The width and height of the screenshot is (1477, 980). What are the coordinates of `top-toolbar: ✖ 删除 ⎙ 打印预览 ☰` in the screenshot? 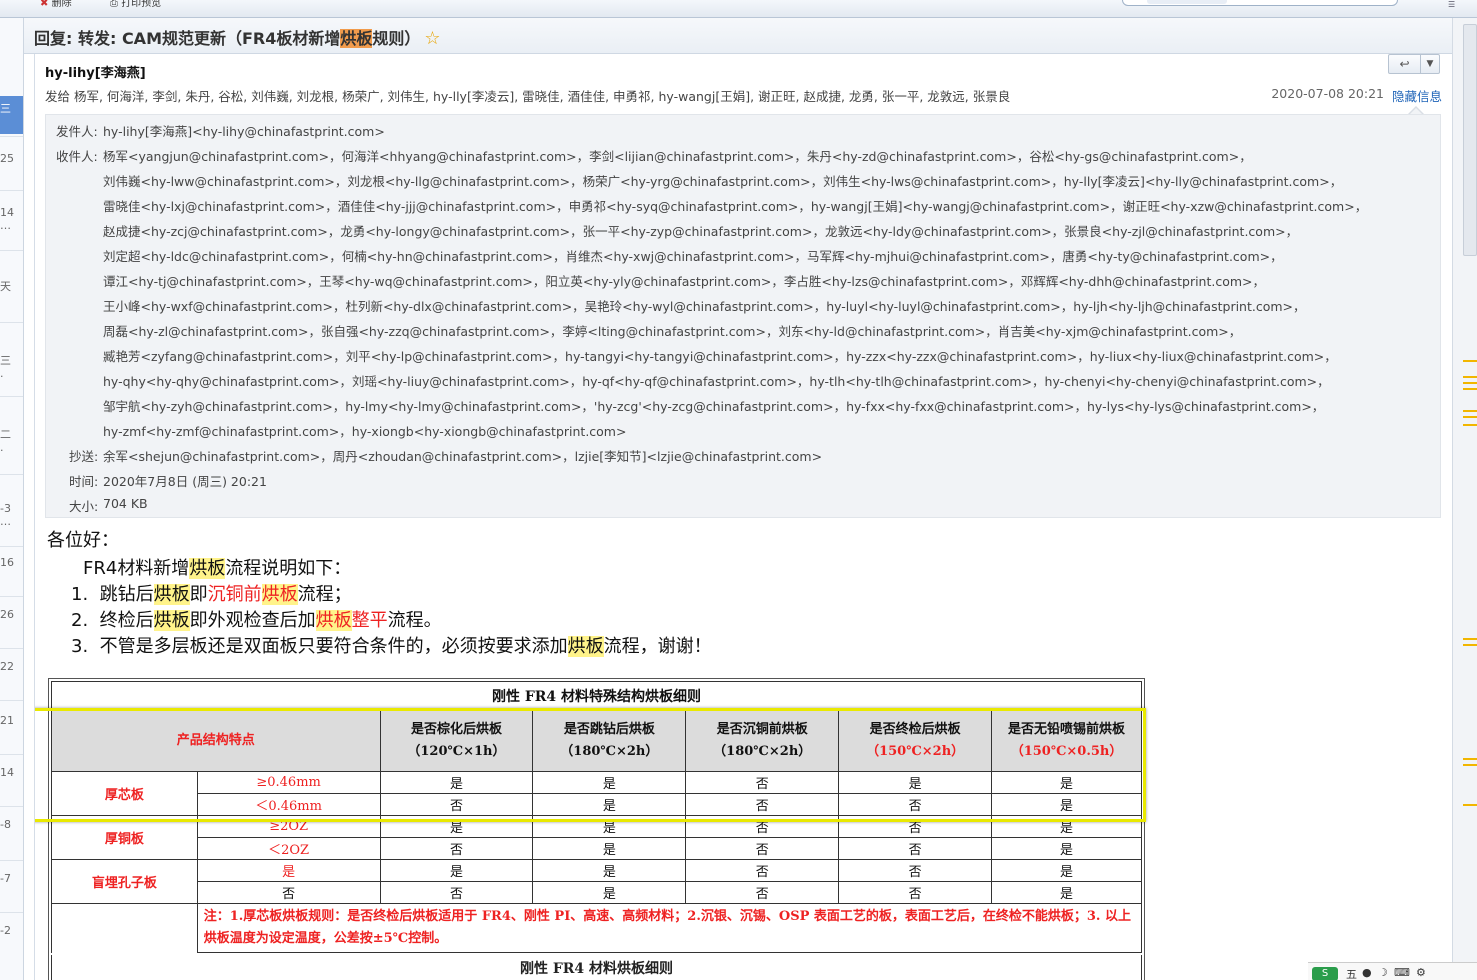 It's located at (738, 9).